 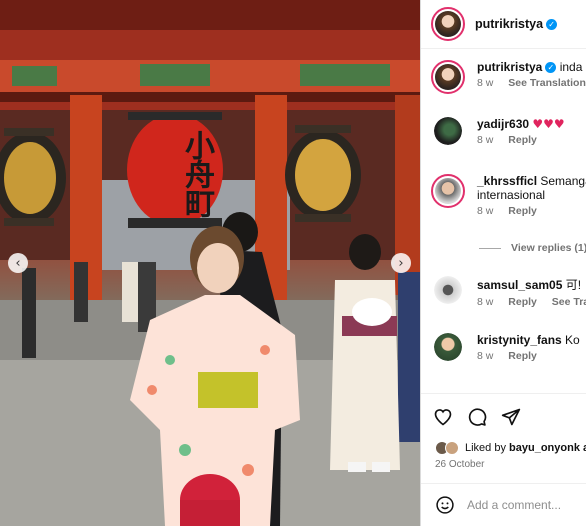 What do you see at coordinates (509, 24) in the screenshot?
I see `author-username: putrikristya` at bounding box center [509, 24].